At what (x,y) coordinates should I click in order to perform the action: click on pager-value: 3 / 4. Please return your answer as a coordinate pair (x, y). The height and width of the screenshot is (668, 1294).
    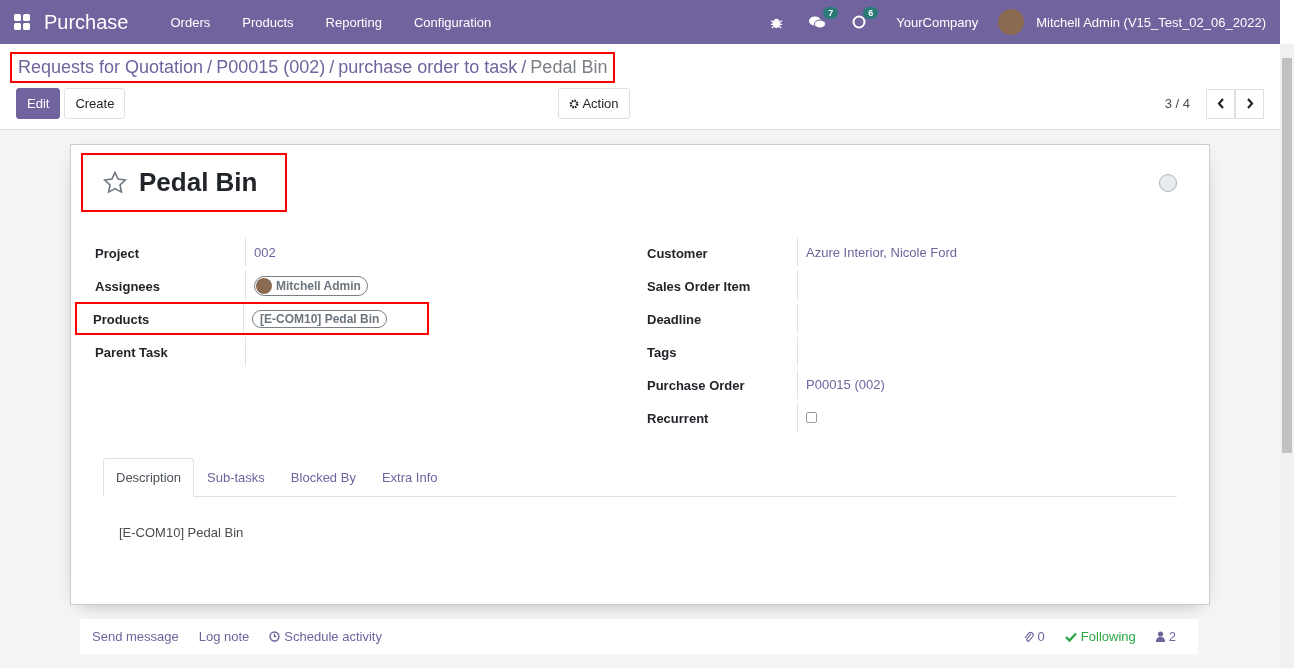
    Looking at the image, I should click on (1177, 103).